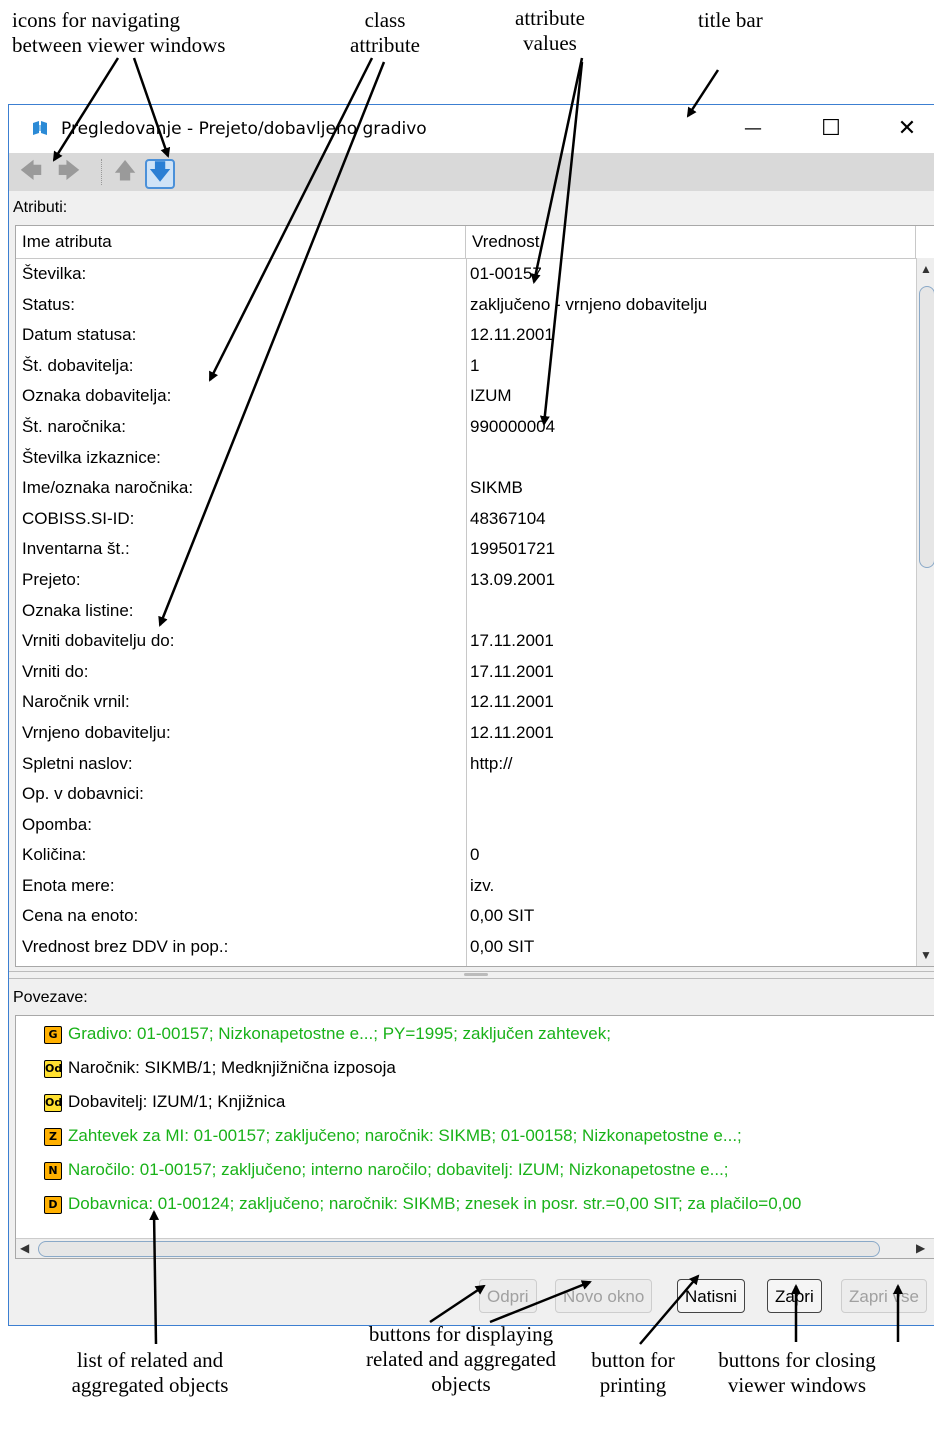 Image resolution: width=934 pixels, height=1455 pixels. I want to click on table-row: Oznaka listine:, so click(465, 611).